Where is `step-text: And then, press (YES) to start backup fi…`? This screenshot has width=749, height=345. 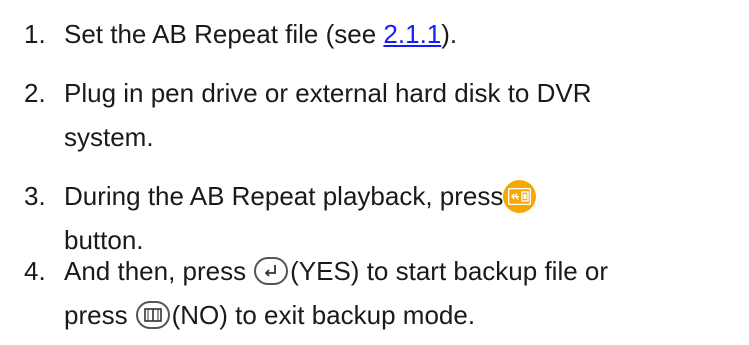 step-text: And then, press (YES) to start backup fi… is located at coordinates (336, 271).